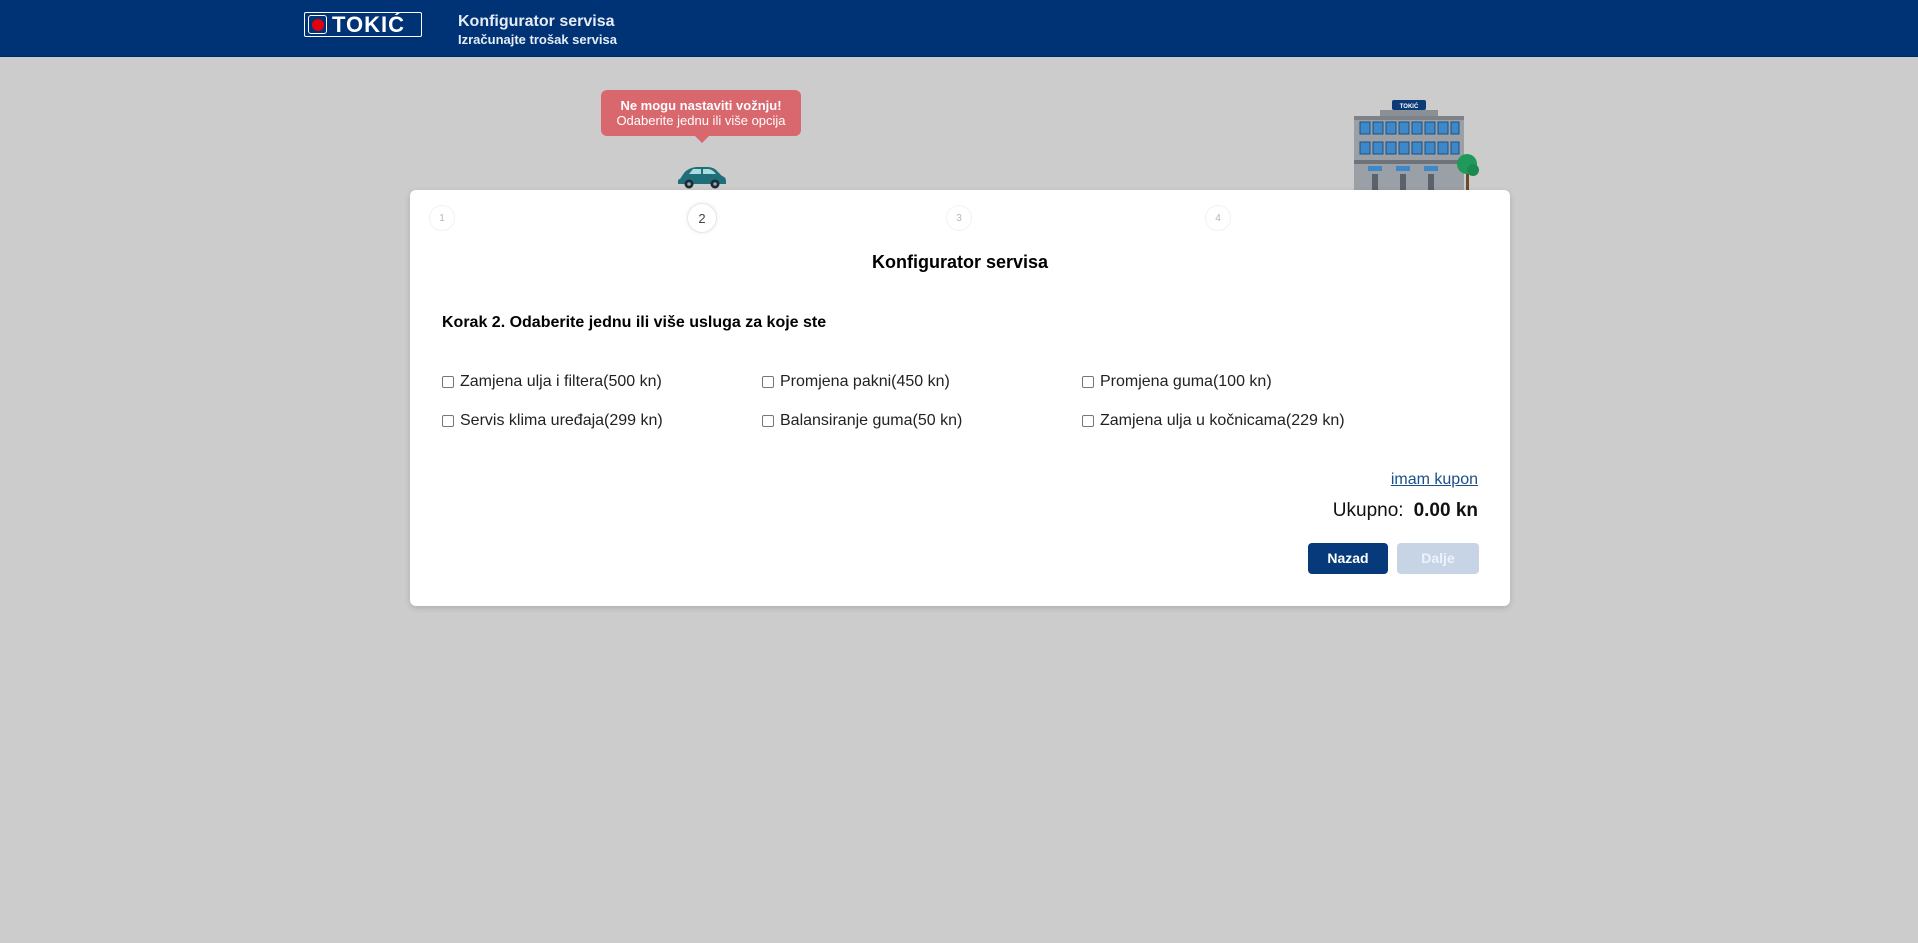 Image resolution: width=1918 pixels, height=943 pixels. What do you see at coordinates (1218, 218) in the screenshot?
I see `step-indicator-4: 4` at bounding box center [1218, 218].